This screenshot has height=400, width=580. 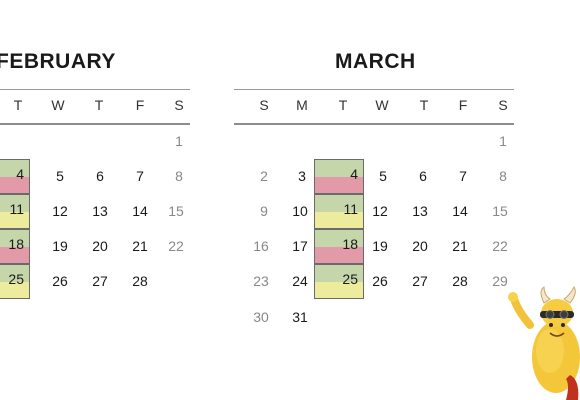 I want to click on march-day-highlight: 18, so click(x=339, y=246).